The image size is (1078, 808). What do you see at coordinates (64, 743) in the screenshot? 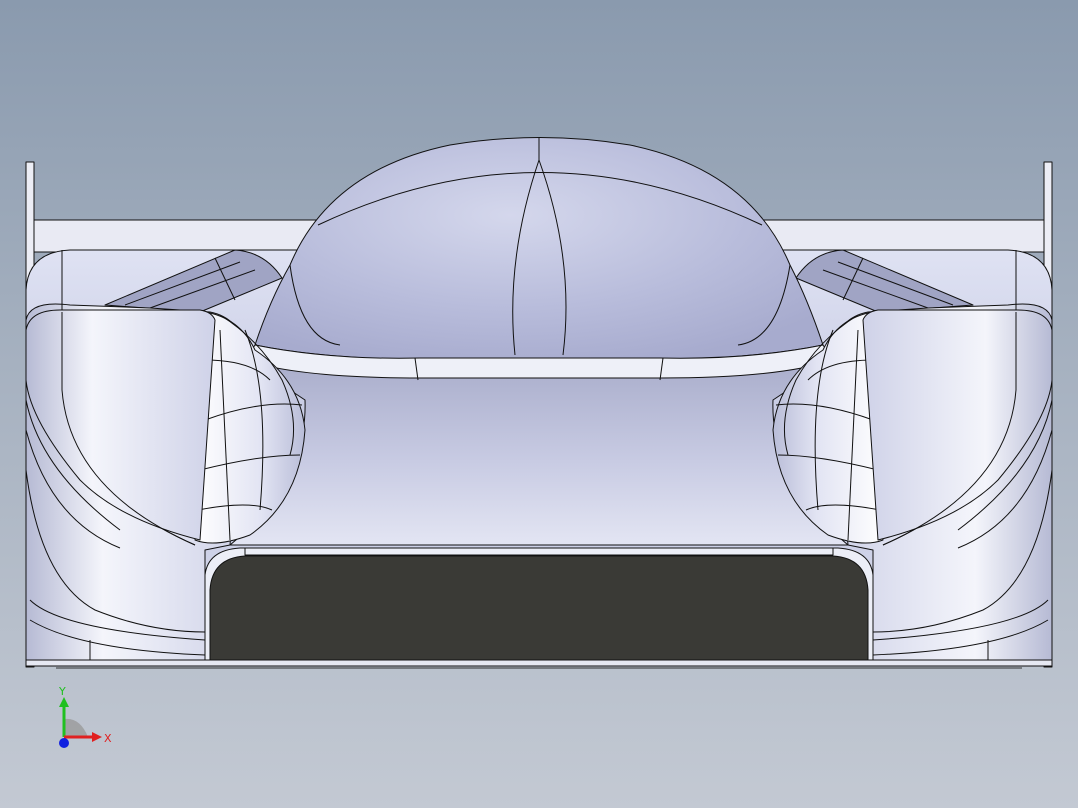
I see `z-axis-dot` at bounding box center [64, 743].